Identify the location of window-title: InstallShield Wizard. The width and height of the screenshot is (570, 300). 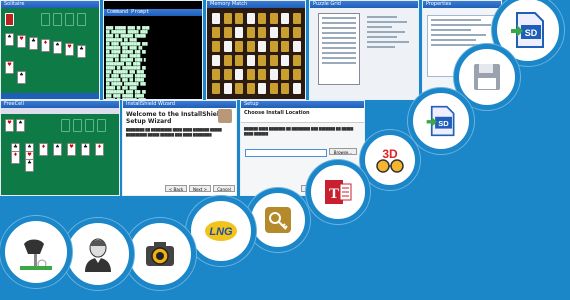
(179, 104).